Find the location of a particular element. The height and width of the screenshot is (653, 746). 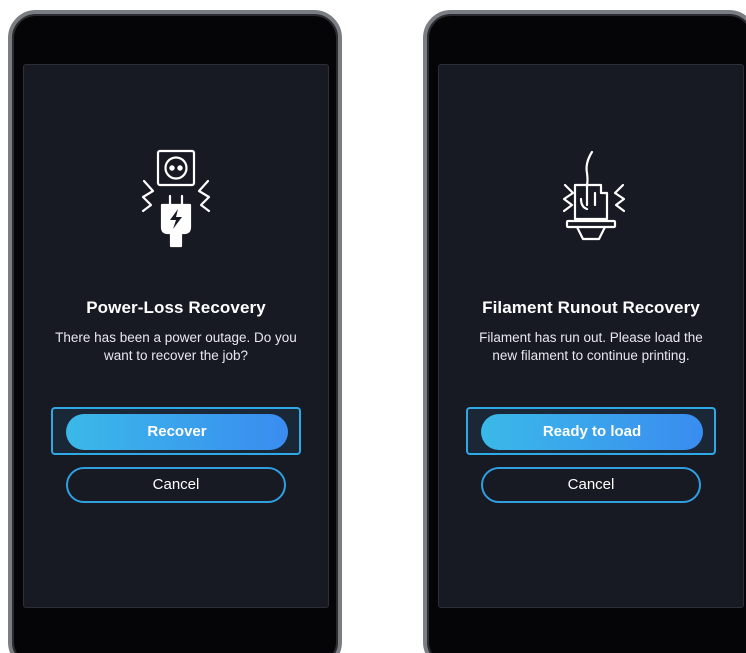

dialog-title: Power-Loss Recovery is located at coordinates (176, 307).